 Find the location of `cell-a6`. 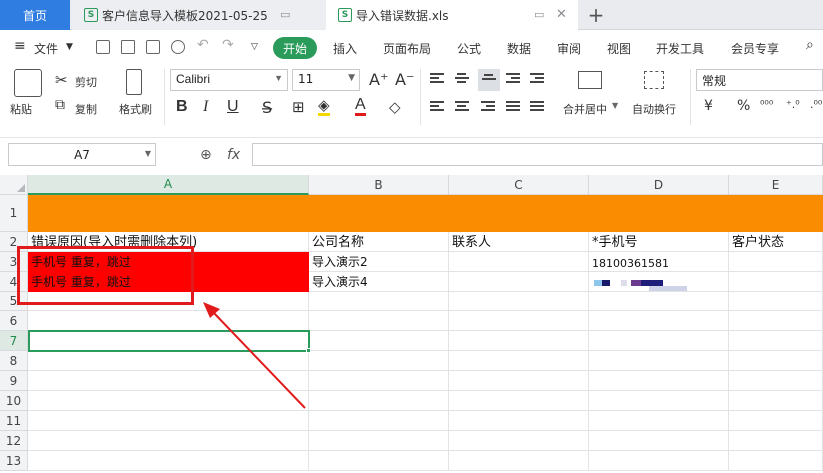

cell-a6 is located at coordinates (168, 321).